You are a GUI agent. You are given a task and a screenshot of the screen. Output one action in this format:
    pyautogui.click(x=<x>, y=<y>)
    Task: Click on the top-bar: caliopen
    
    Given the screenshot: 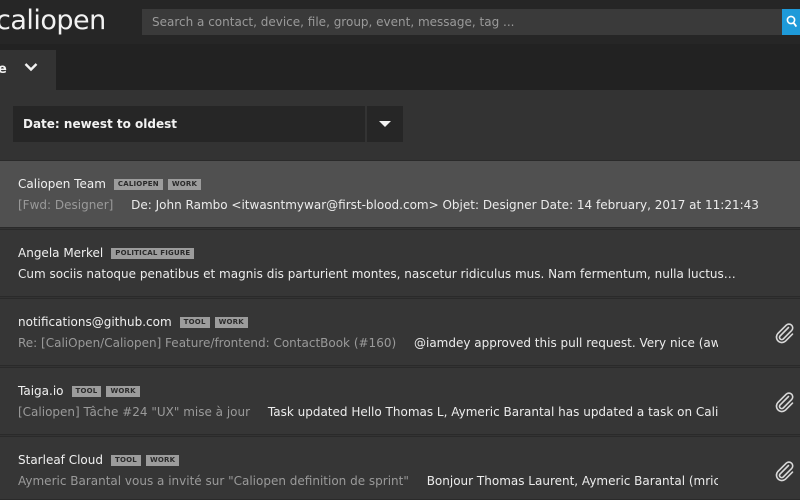 What is the action you would take?
    pyautogui.click(x=400, y=22)
    